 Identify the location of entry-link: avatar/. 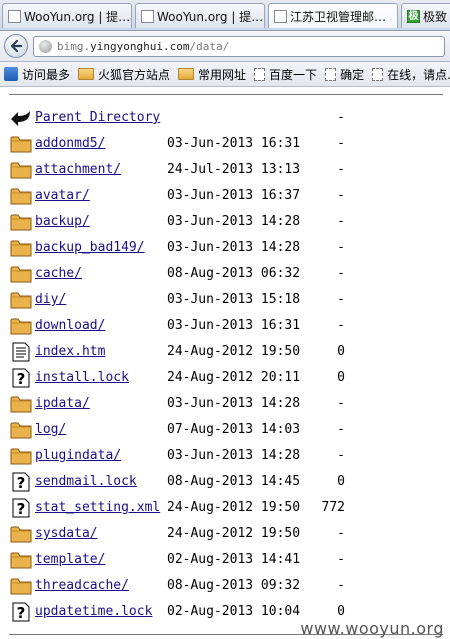
(62, 195).